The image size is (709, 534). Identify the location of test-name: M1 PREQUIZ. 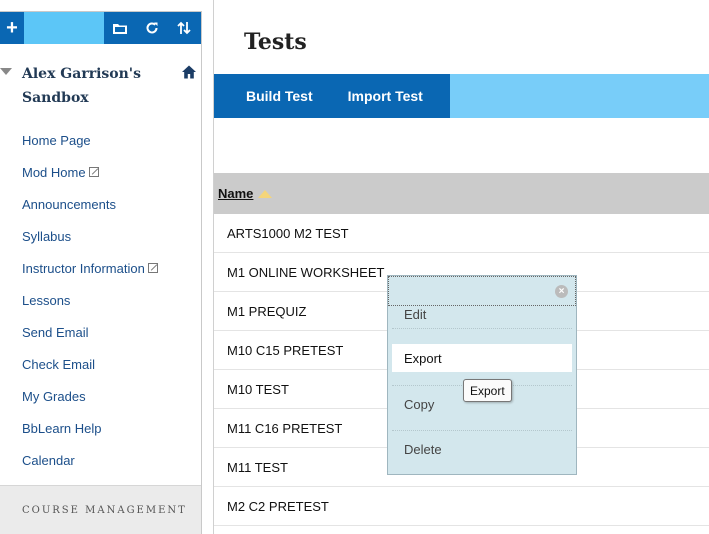
(266, 311).